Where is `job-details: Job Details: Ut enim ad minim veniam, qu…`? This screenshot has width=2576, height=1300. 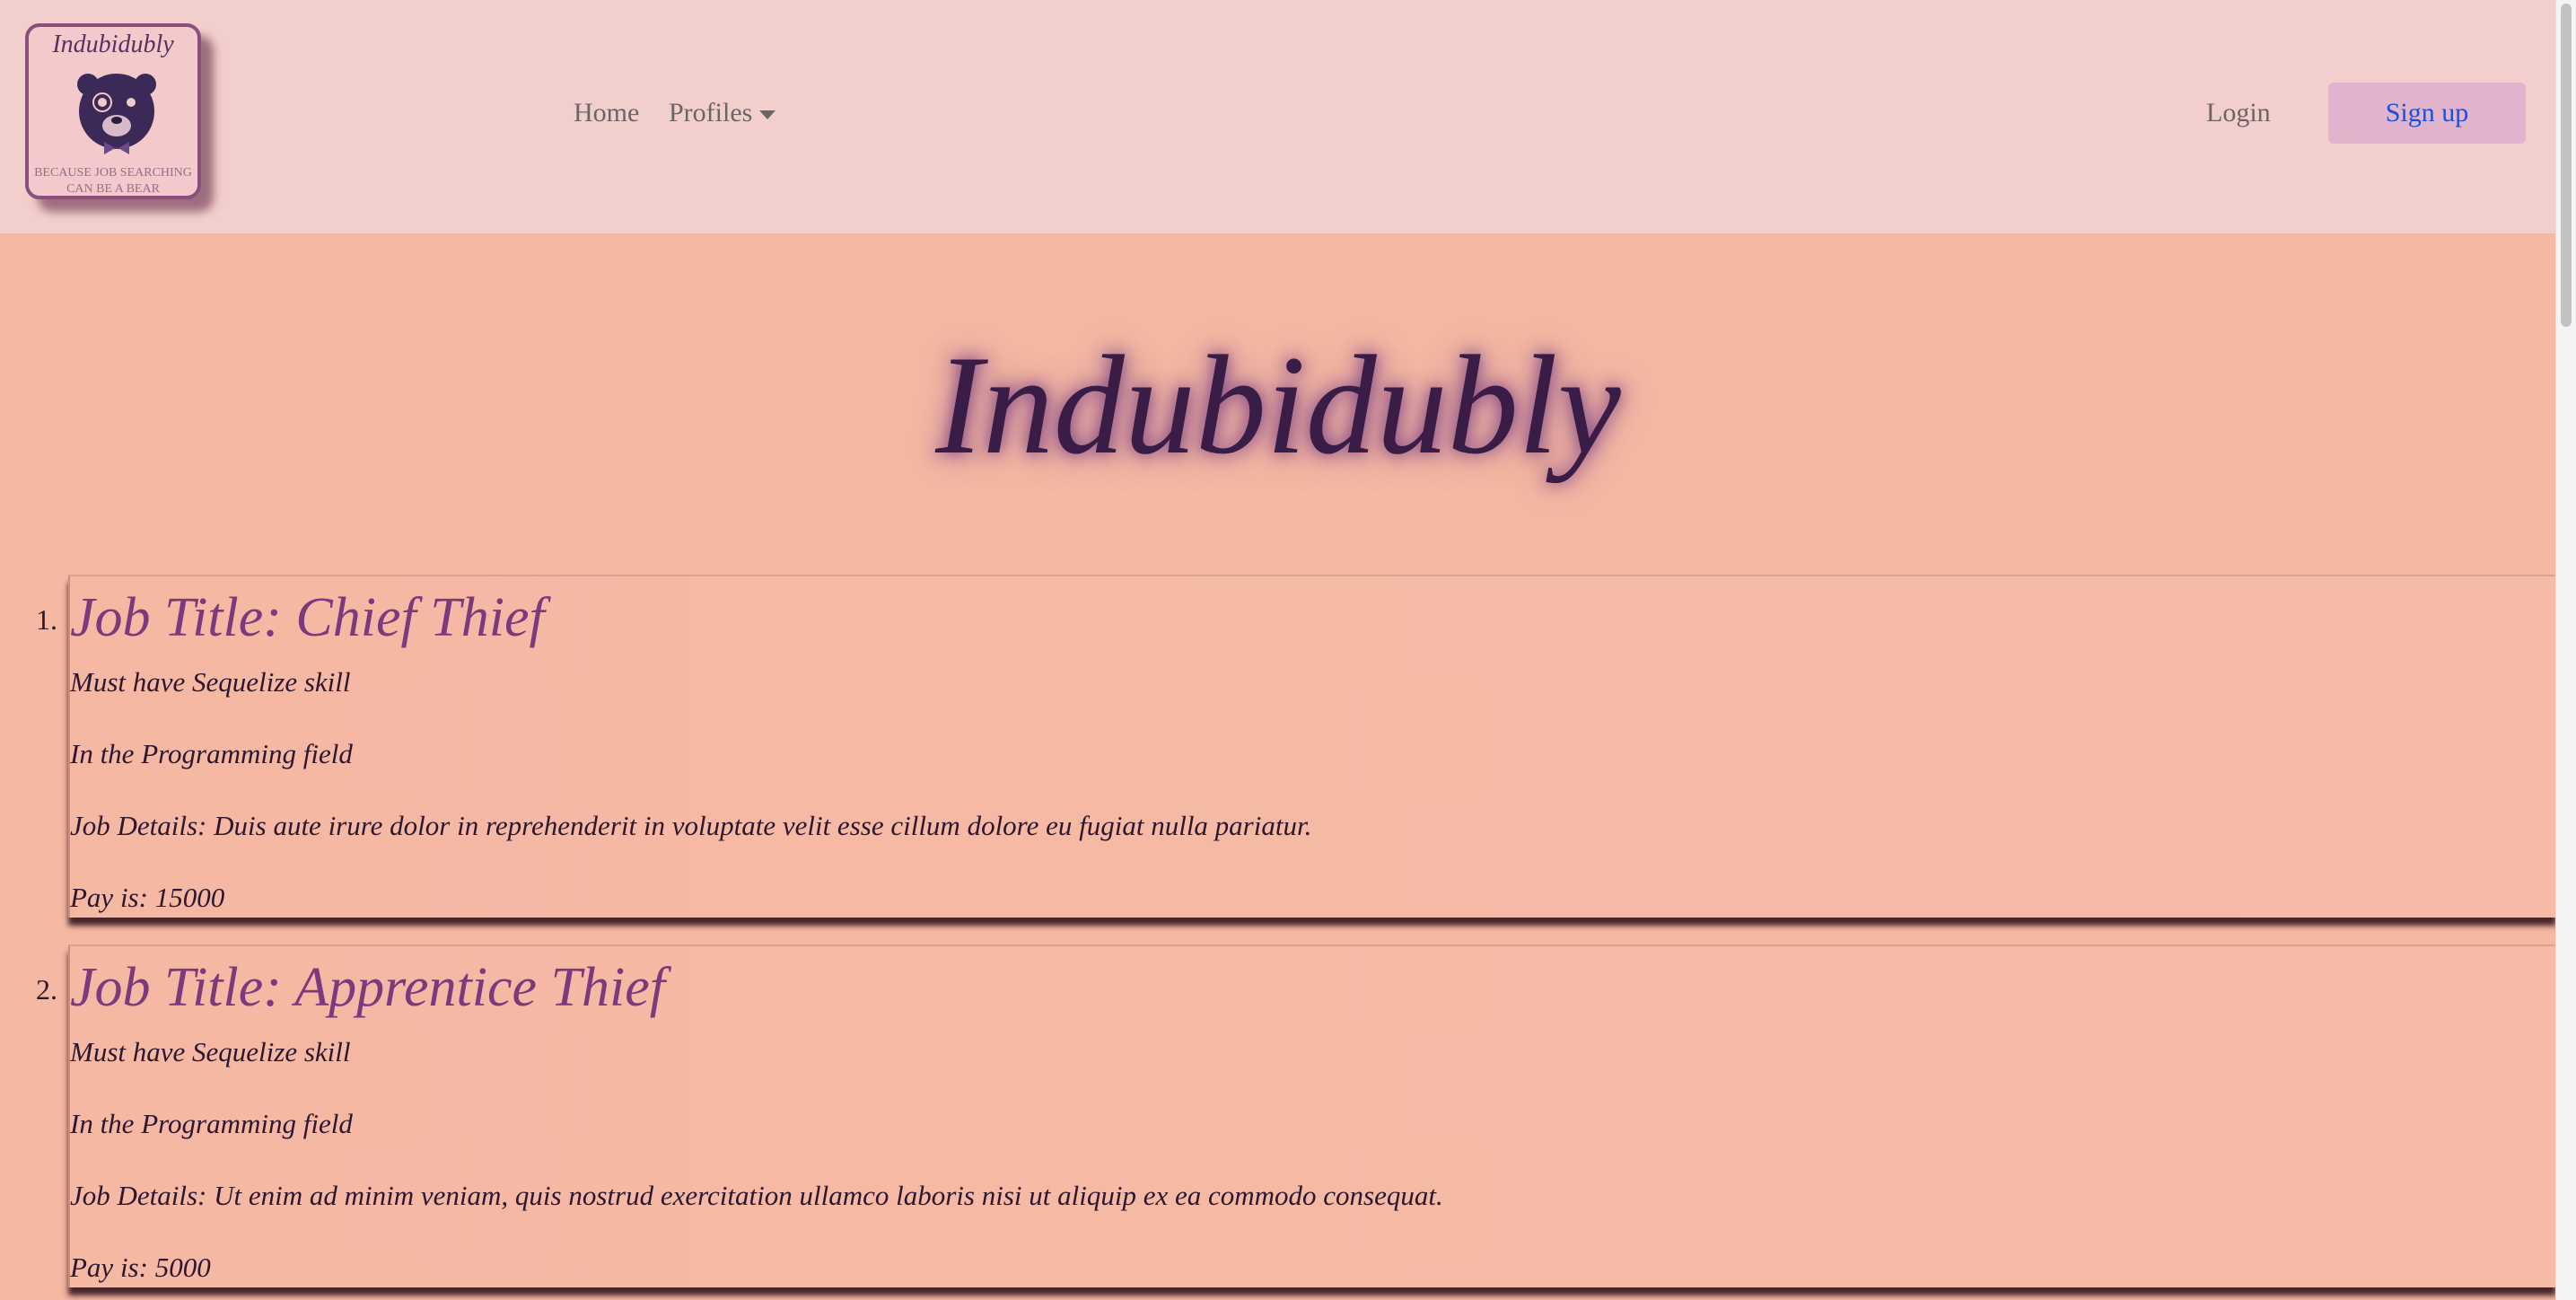
job-details: Job Details: Ut enim ad minim veniam, qu… is located at coordinates (756, 1195).